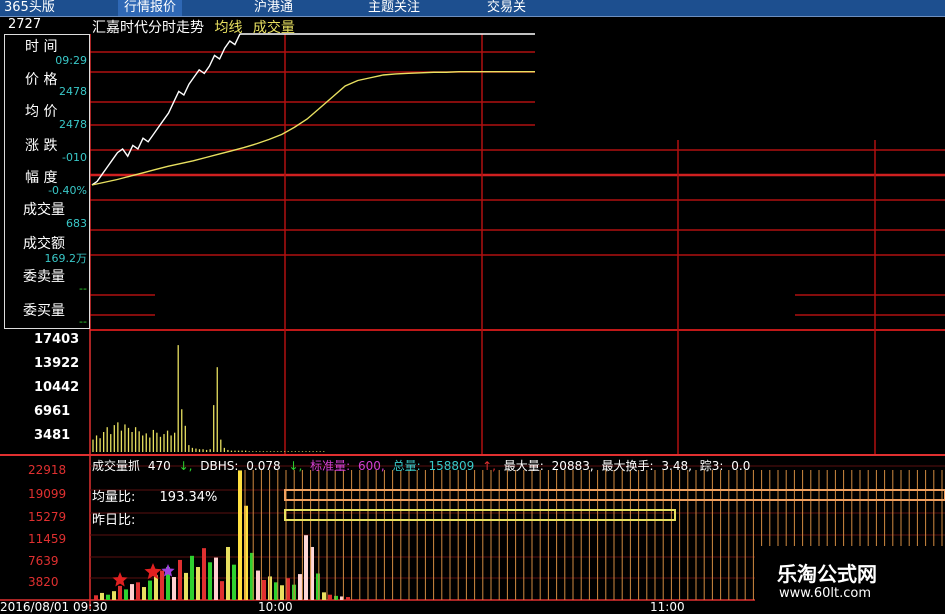 The image size is (945, 614). Describe the element at coordinates (73, 91) in the screenshot. I see `price-value: 2478` at that location.